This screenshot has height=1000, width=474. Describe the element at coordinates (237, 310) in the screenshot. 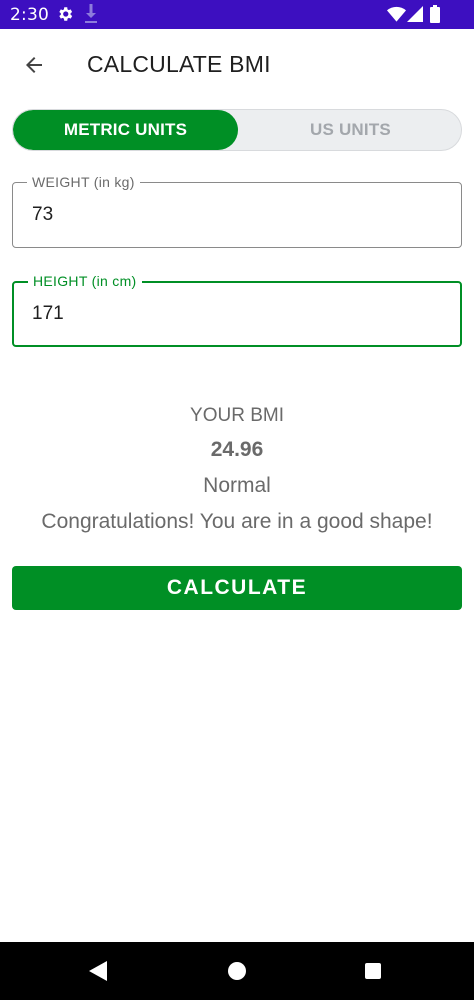

I see `height-input: HEIGHT (in cm) 171` at that location.